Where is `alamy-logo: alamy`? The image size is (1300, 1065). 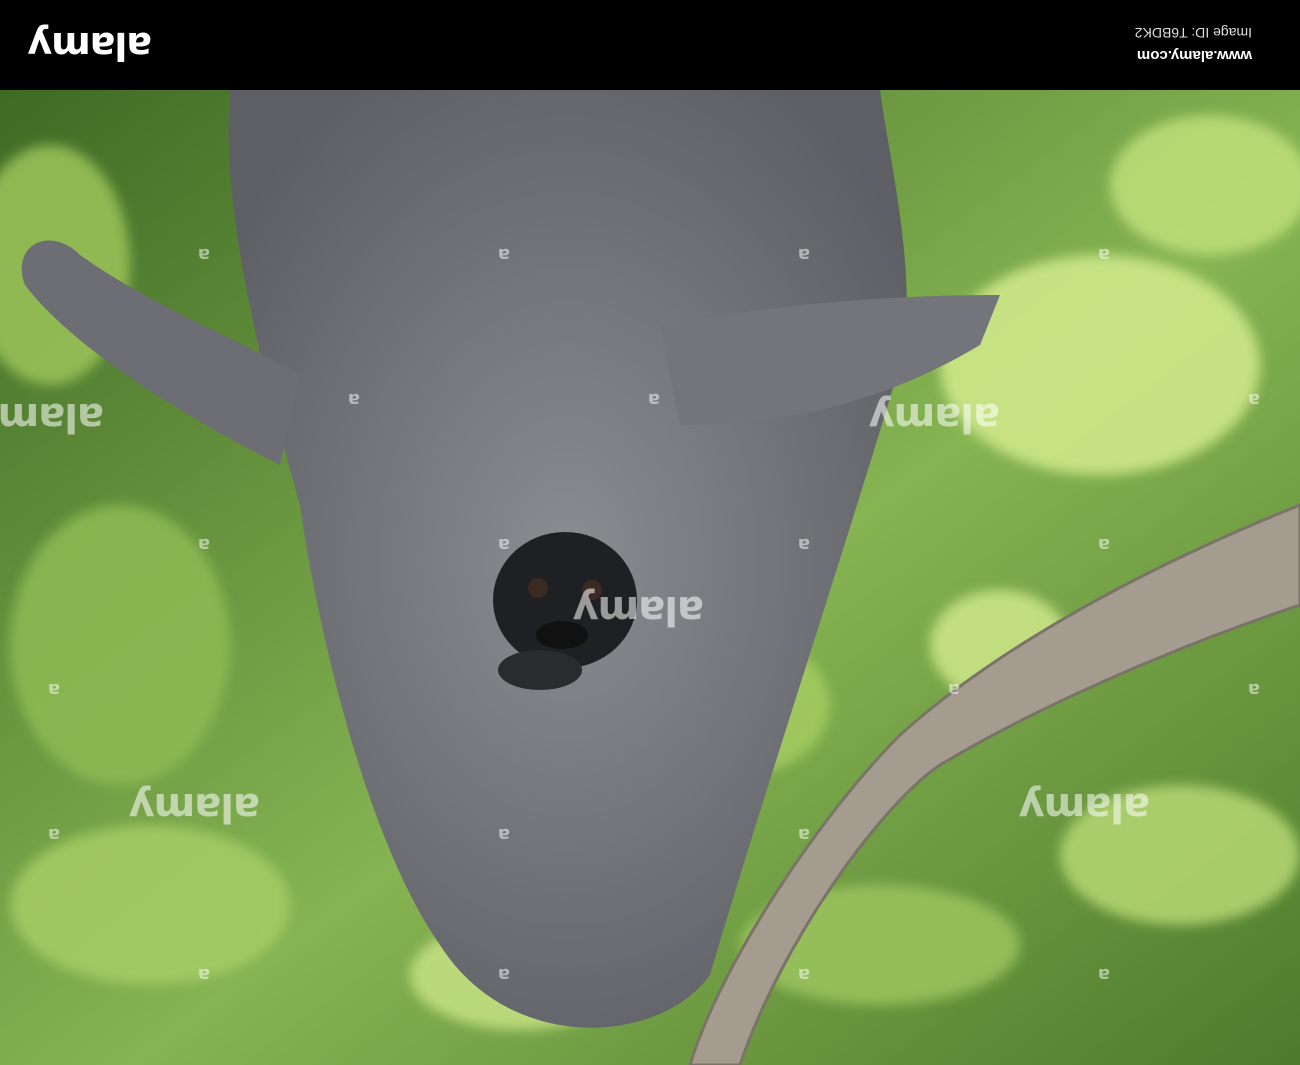 alamy-logo: alamy is located at coordinates (90, 46).